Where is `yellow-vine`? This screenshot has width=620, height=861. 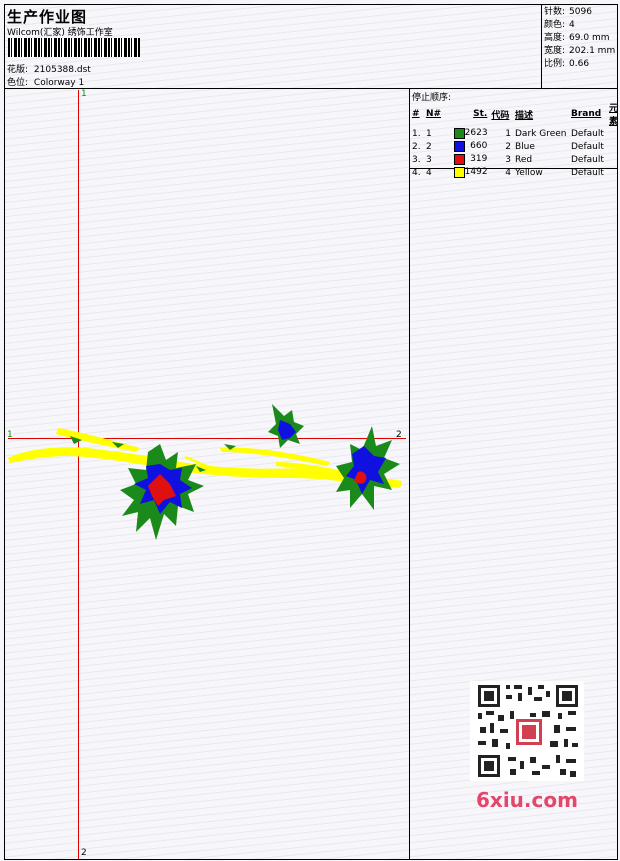 yellow-vine is located at coordinates (205, 458).